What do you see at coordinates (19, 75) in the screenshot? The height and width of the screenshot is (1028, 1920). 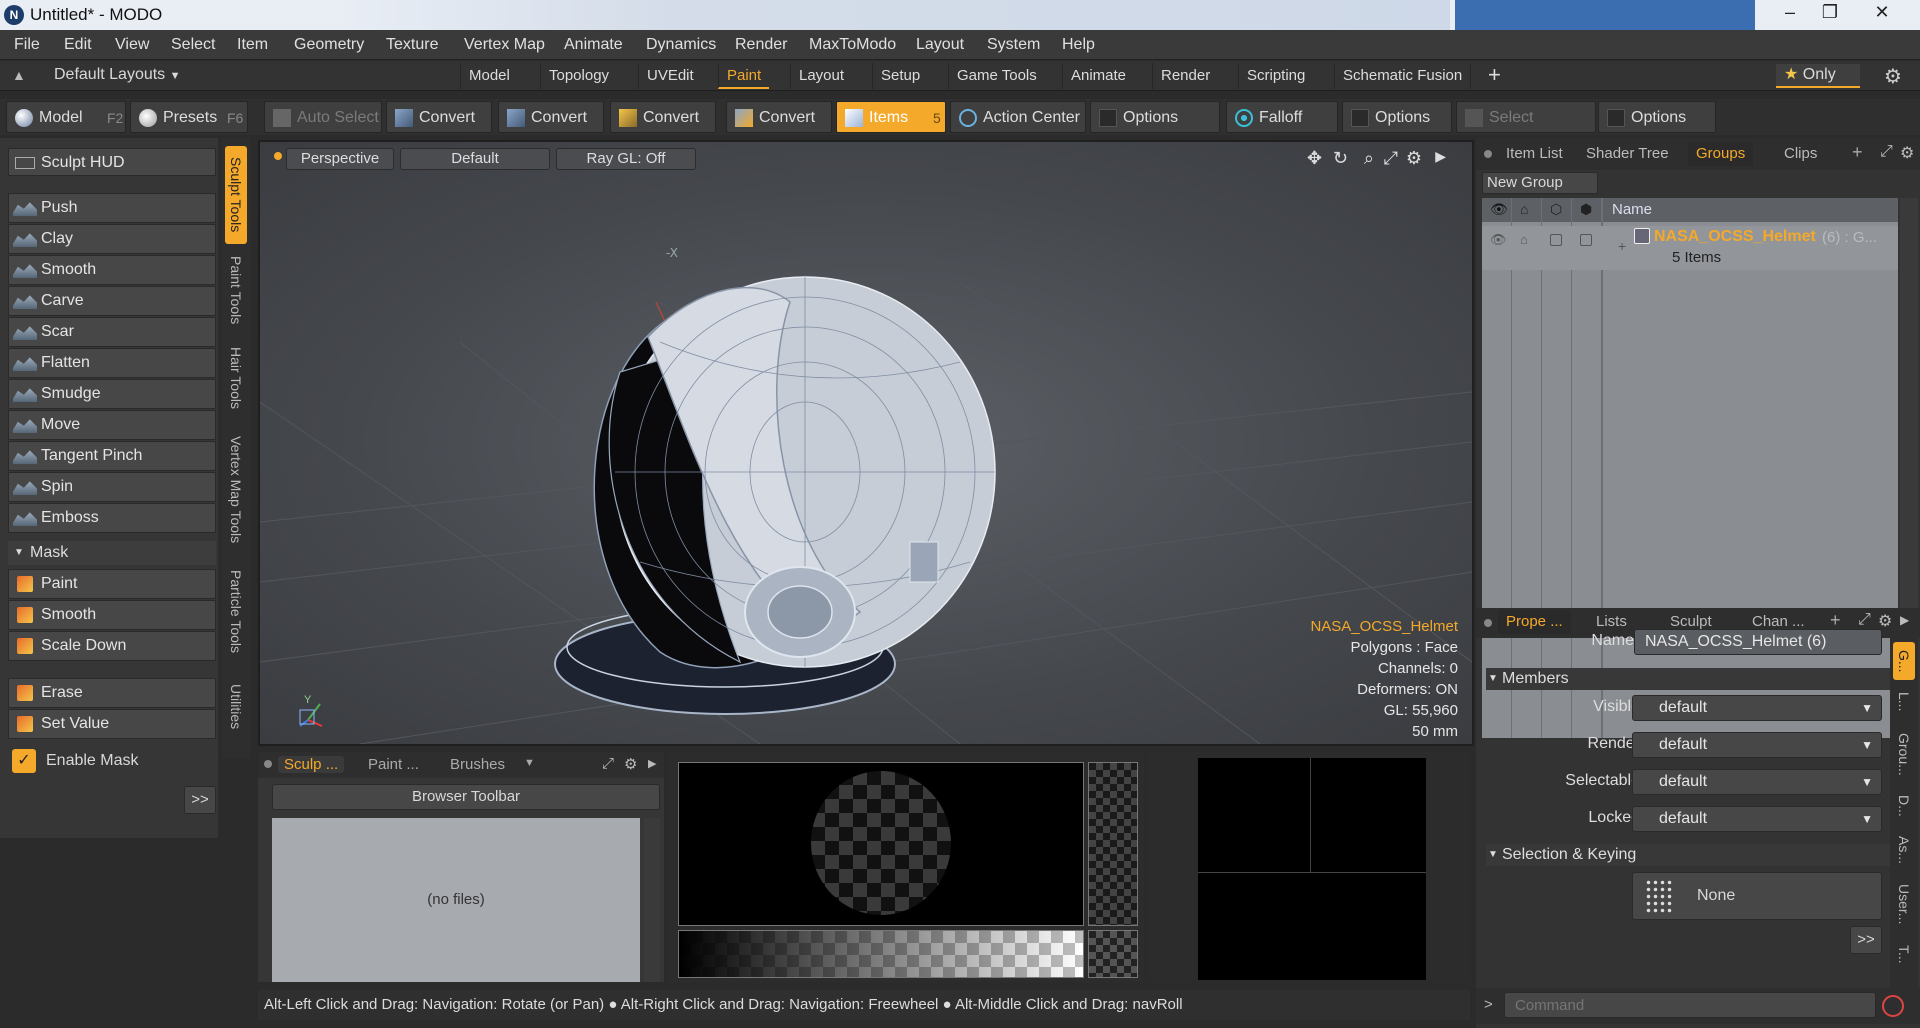 I see `layout-collapse-icon: ▲` at bounding box center [19, 75].